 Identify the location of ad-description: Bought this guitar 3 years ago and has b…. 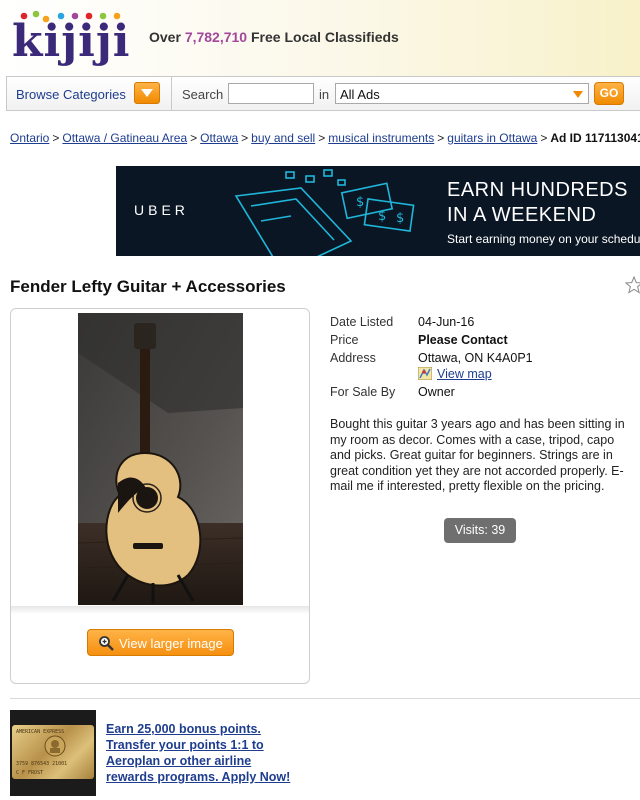
(477, 455).